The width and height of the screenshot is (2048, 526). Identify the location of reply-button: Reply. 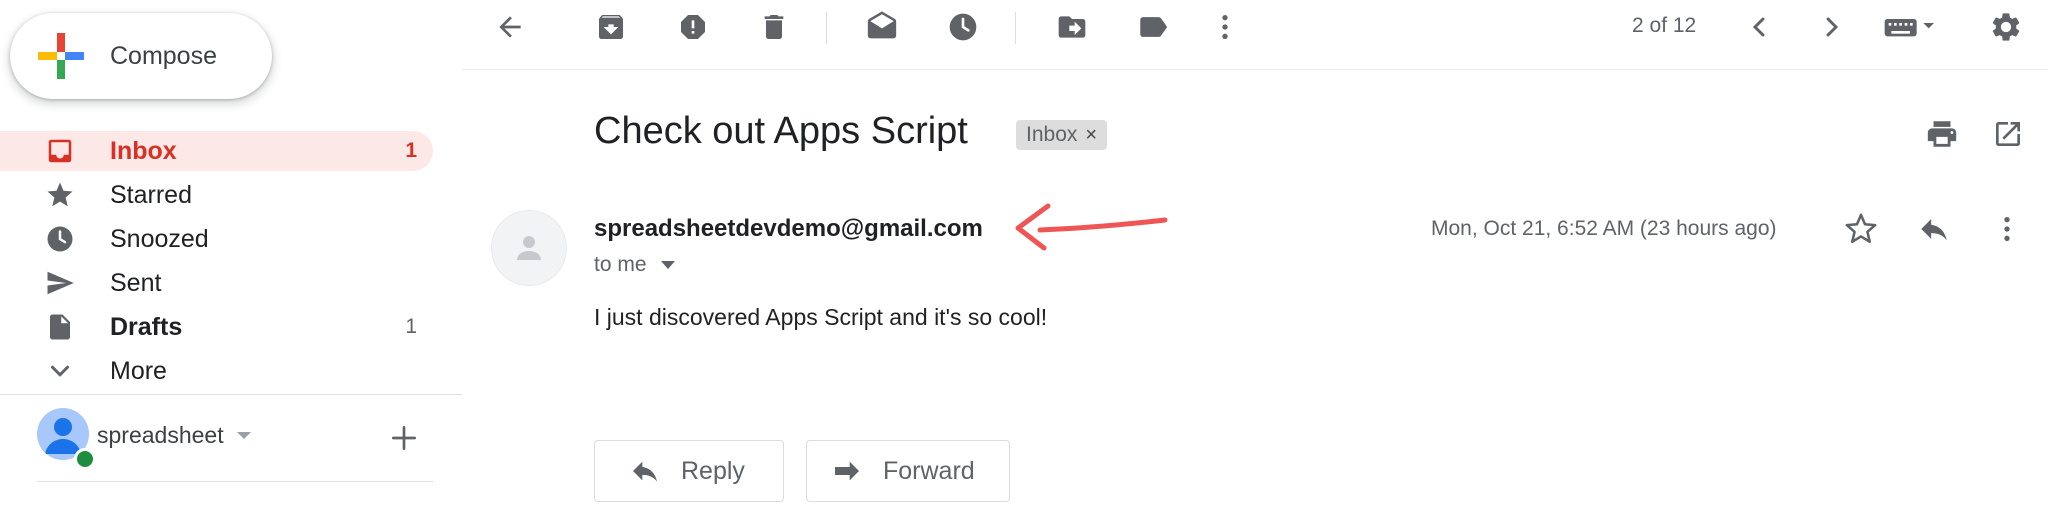
(689, 471).